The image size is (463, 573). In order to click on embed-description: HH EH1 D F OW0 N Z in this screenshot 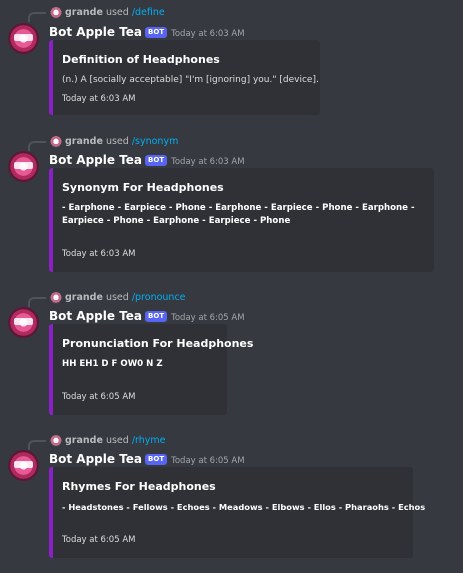, I will do `click(112, 364)`.